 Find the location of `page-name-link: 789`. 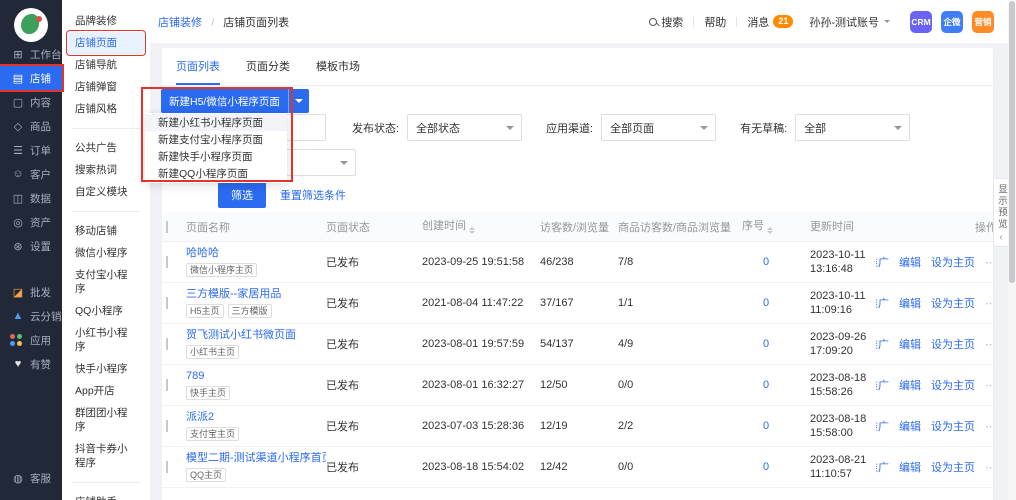

page-name-link: 789 is located at coordinates (195, 376).